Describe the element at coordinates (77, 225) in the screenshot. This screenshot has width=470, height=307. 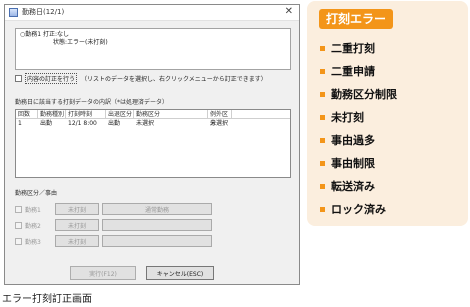
I see `work-2-status-button: 未打刻` at that location.